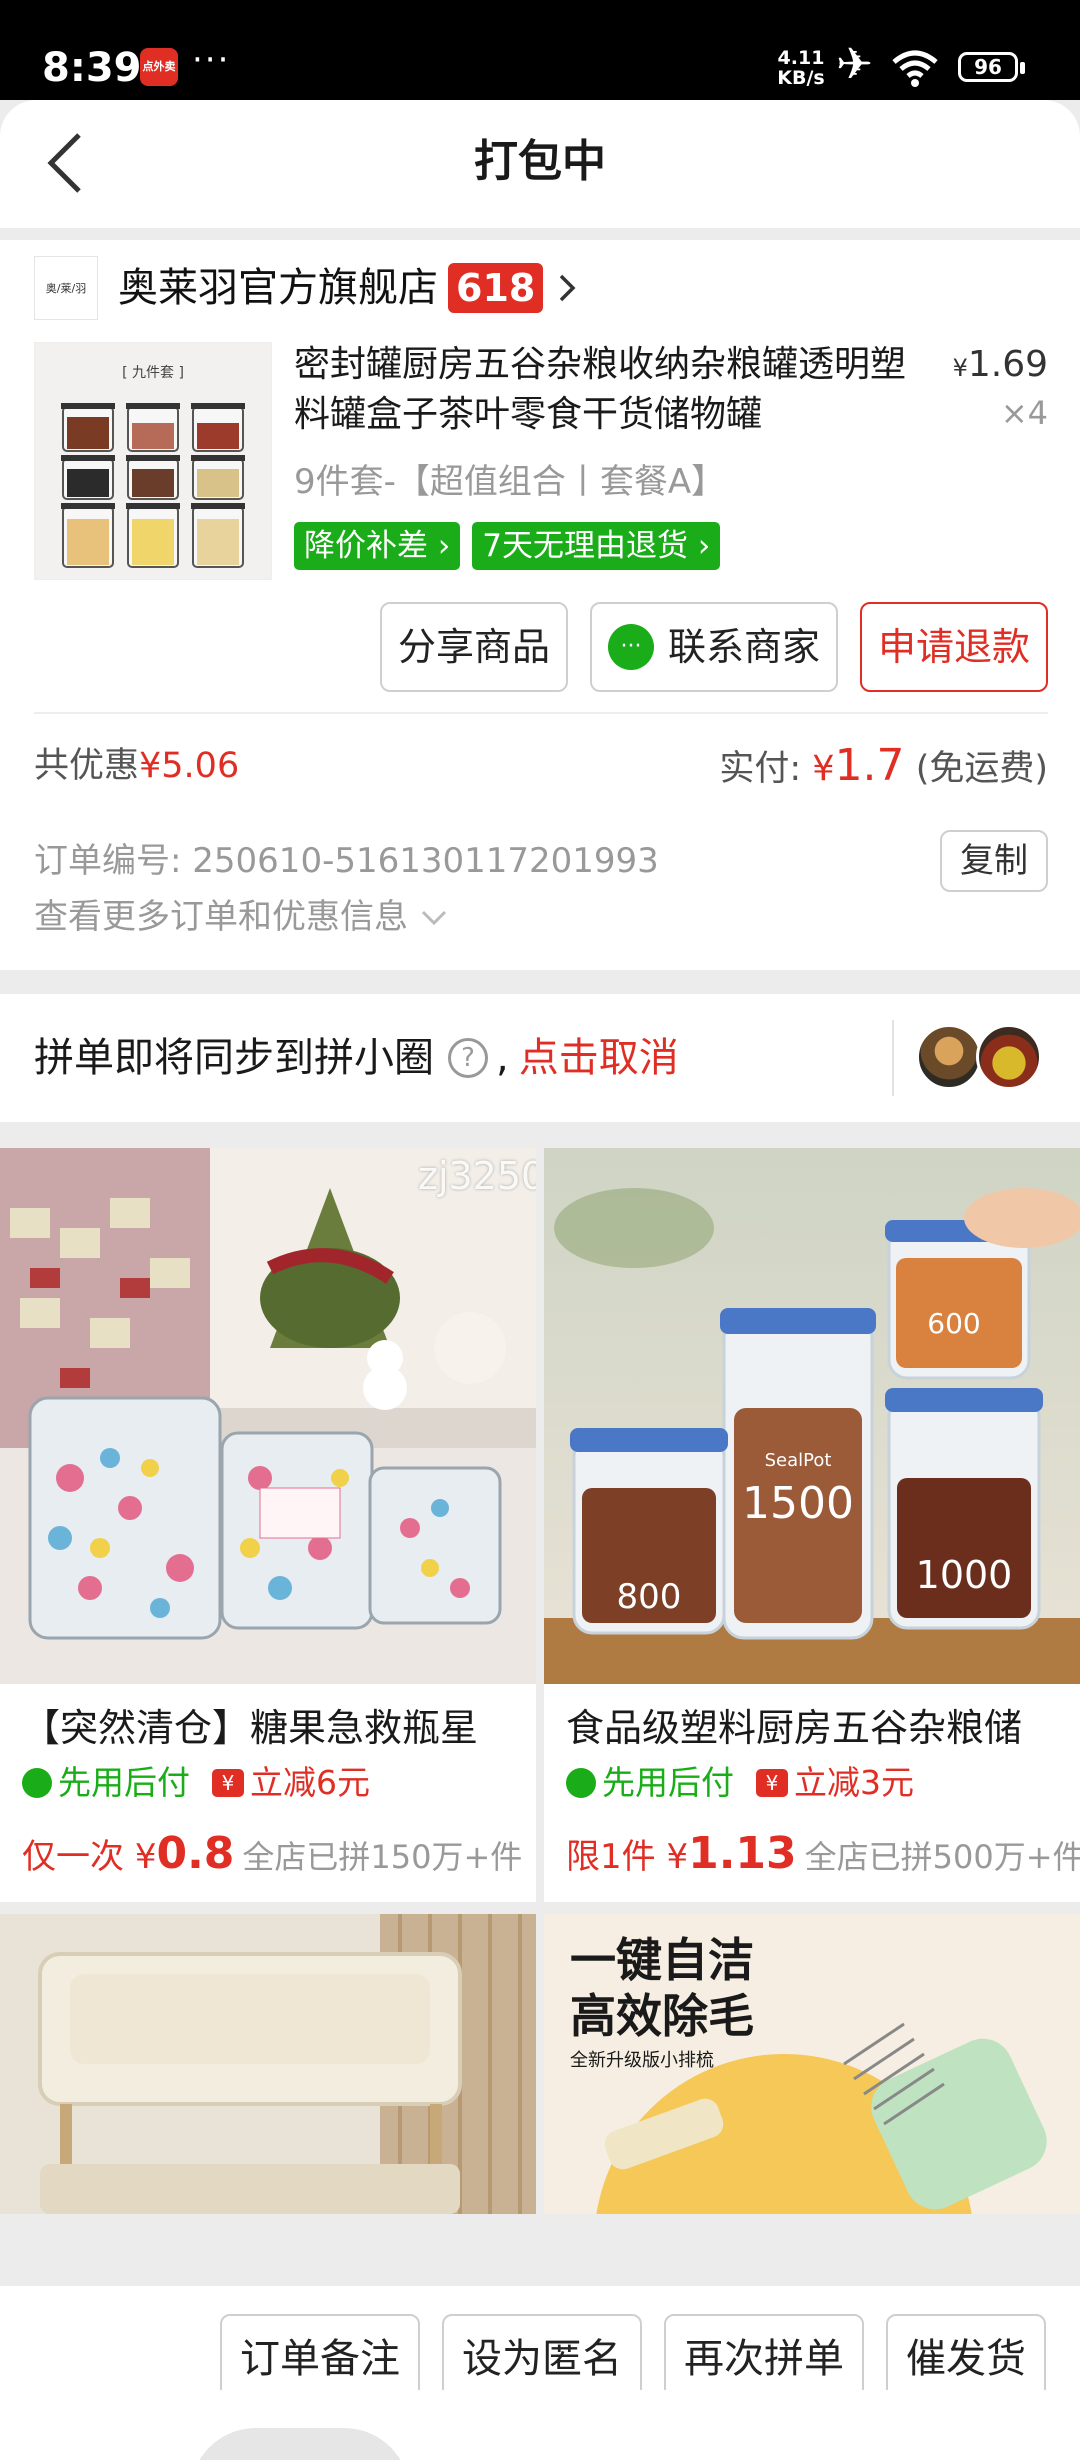 Image resolution: width=1080 pixels, height=2460 pixels. What do you see at coordinates (740, 1783) in the screenshot?
I see `recommend-tags: 先用后付 ¥ 立减3元` at bounding box center [740, 1783].